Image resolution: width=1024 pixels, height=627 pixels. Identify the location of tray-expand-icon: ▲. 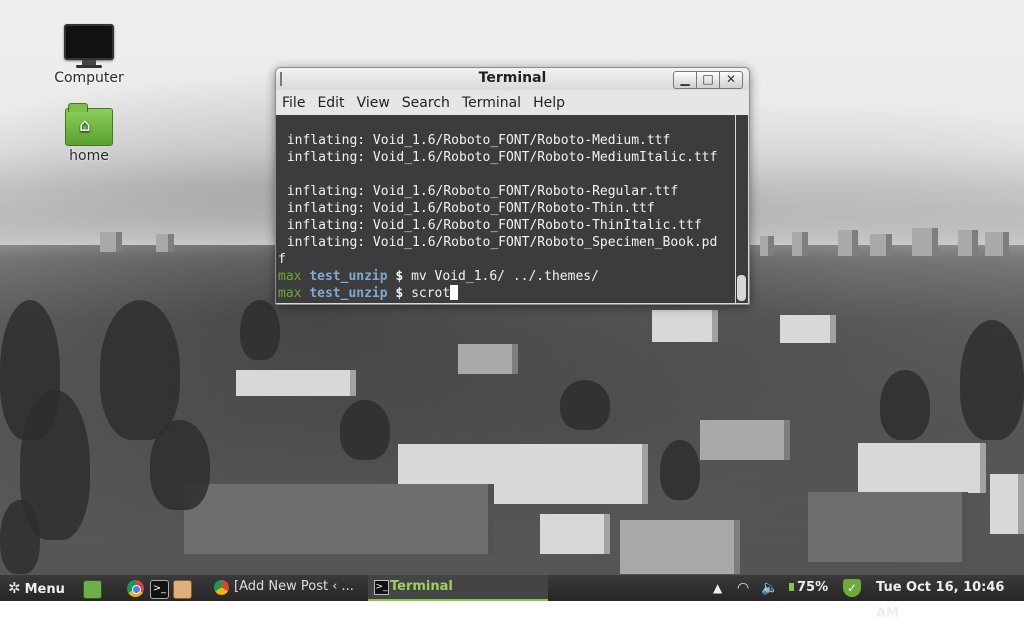
(717, 588).